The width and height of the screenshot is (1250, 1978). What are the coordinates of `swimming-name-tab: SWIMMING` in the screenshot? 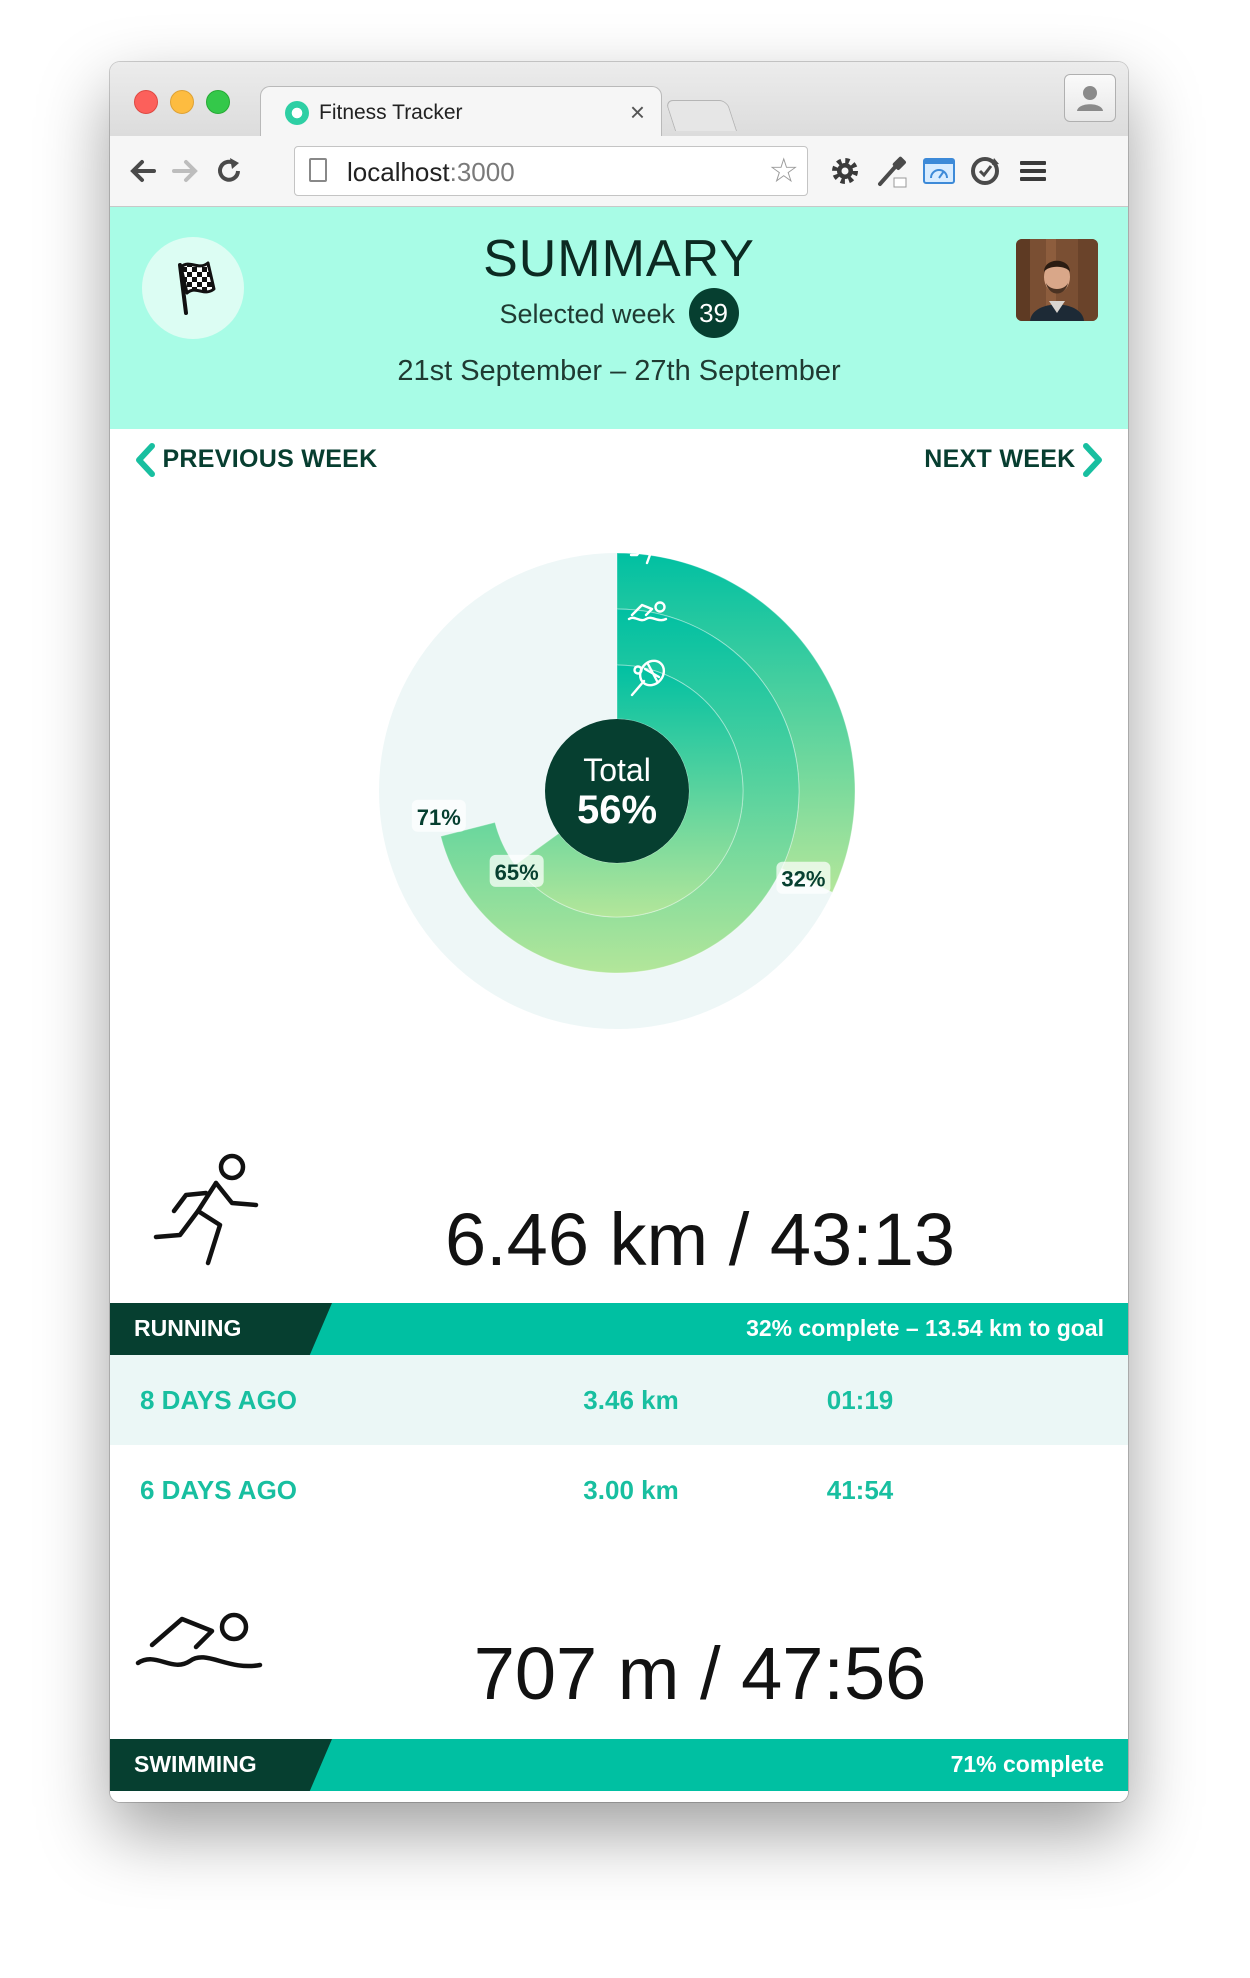 It's located at (221, 1765).